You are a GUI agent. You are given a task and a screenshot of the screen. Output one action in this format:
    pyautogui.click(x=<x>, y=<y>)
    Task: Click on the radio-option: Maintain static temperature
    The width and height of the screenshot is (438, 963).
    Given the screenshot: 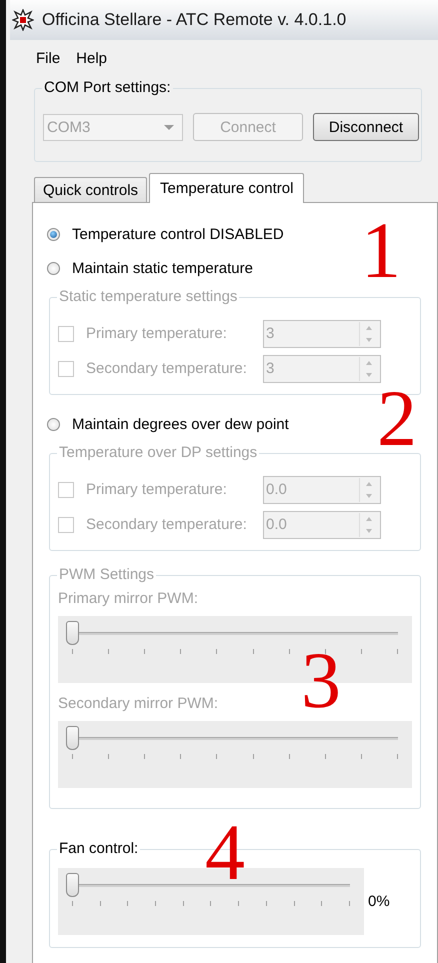 What is the action you would take?
    pyautogui.click(x=150, y=268)
    